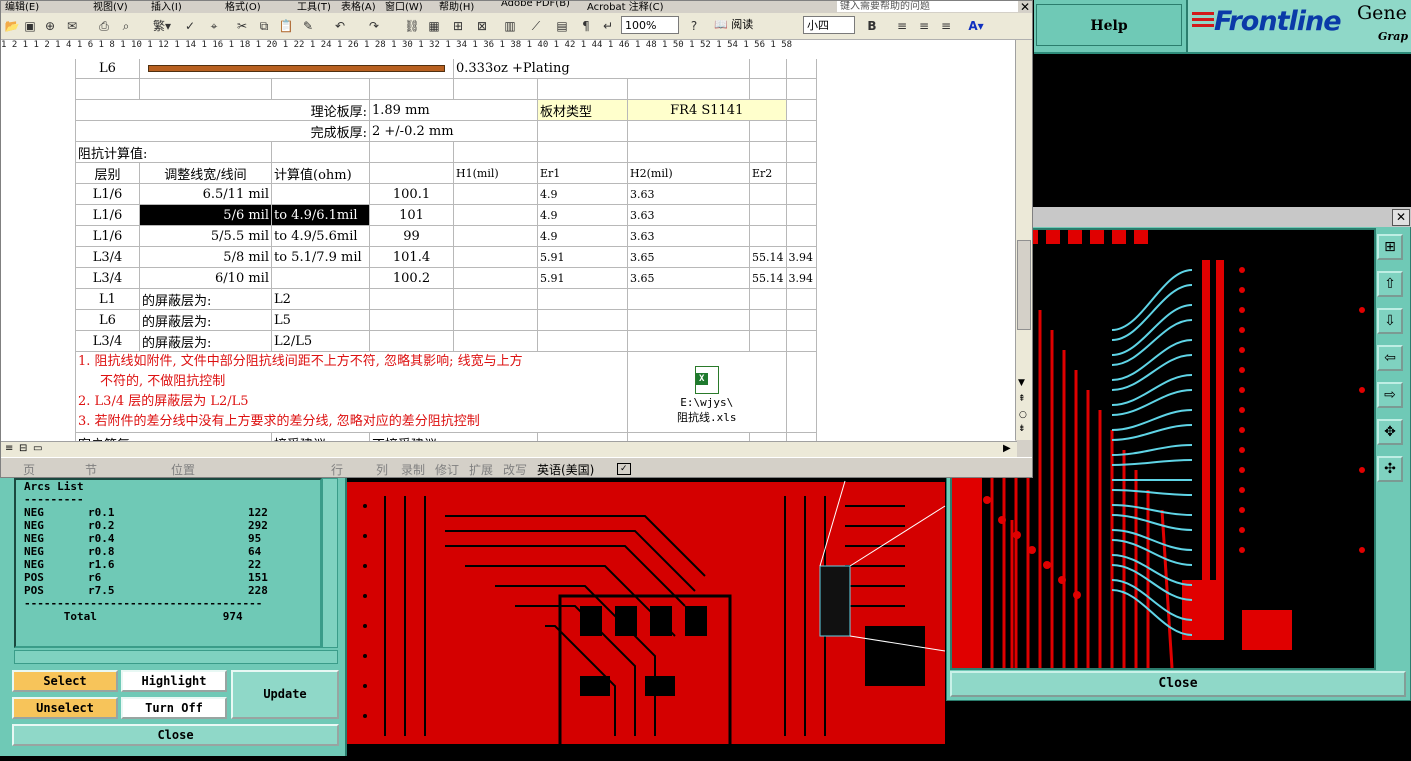 The height and width of the screenshot is (761, 1411). Describe the element at coordinates (404, 7) in the screenshot. I see `menu-window: 窗口(W)` at that location.